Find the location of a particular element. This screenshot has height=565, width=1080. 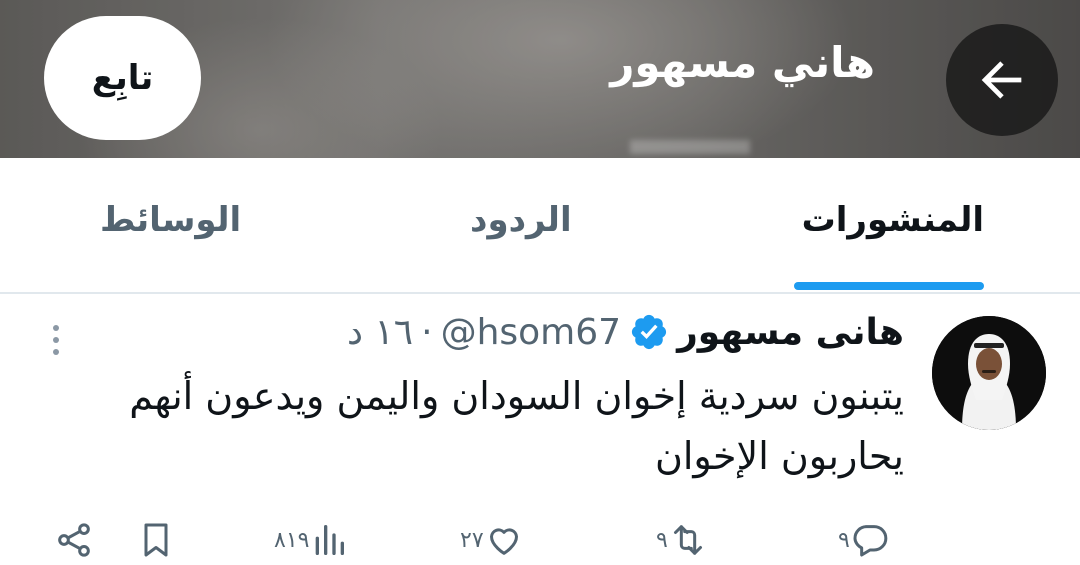

back-button is located at coordinates (1002, 80).